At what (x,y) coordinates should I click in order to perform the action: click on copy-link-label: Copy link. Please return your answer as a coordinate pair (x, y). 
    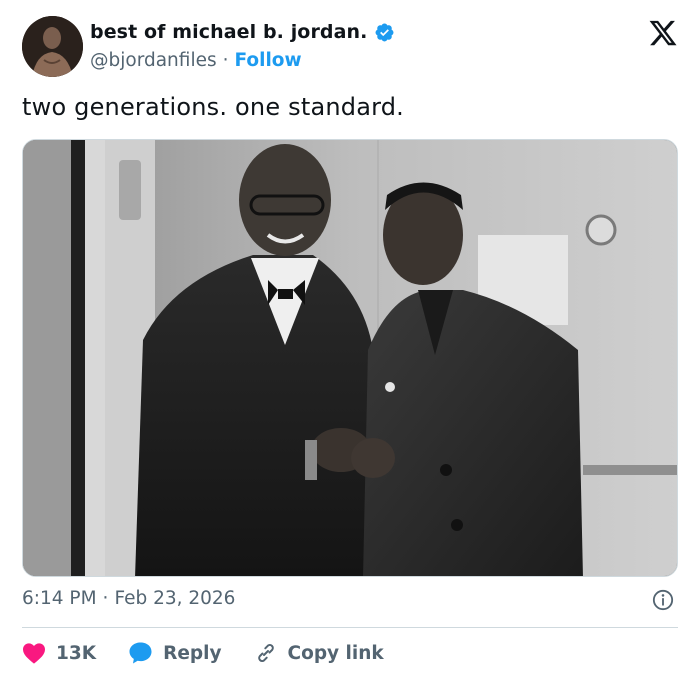
    Looking at the image, I should click on (335, 653).